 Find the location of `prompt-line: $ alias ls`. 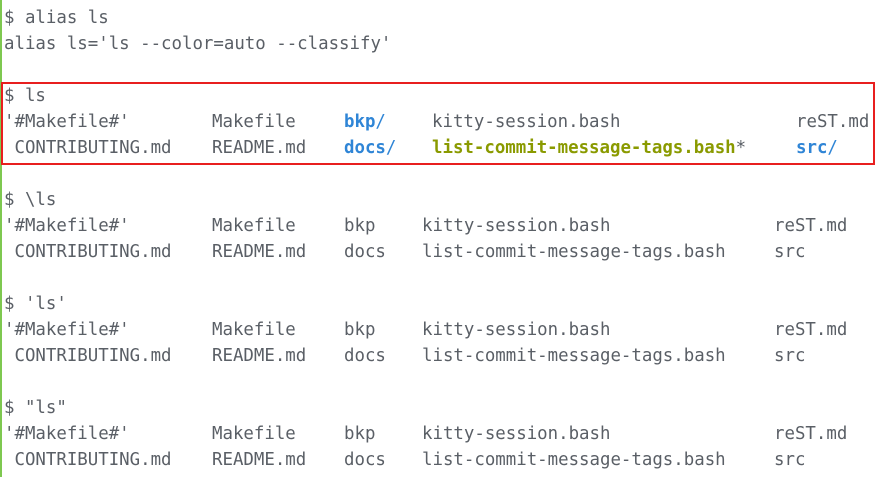

prompt-line: $ alias ls is located at coordinates (56, 18).